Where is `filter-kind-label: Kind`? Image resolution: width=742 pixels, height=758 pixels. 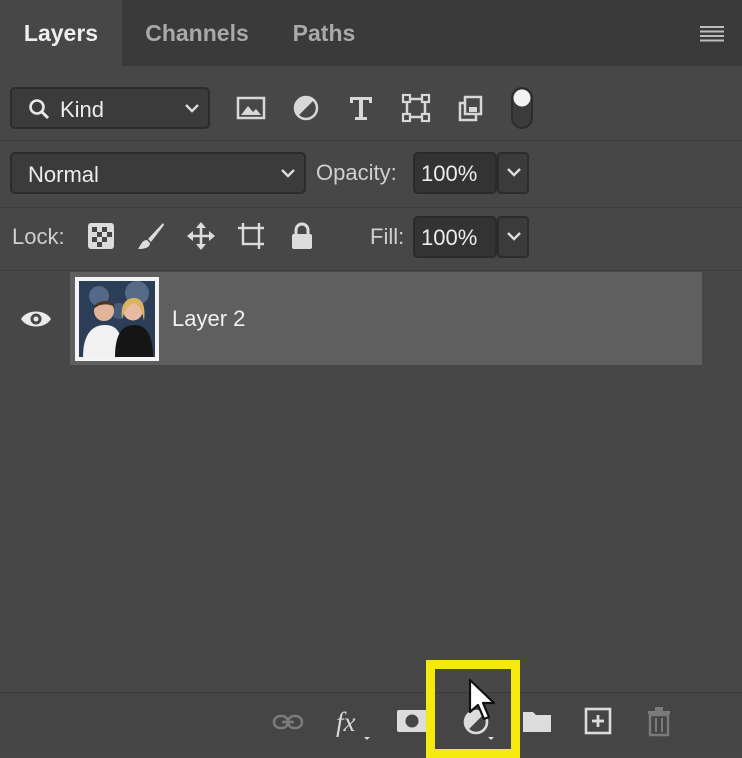
filter-kind-label: Kind is located at coordinates (82, 109).